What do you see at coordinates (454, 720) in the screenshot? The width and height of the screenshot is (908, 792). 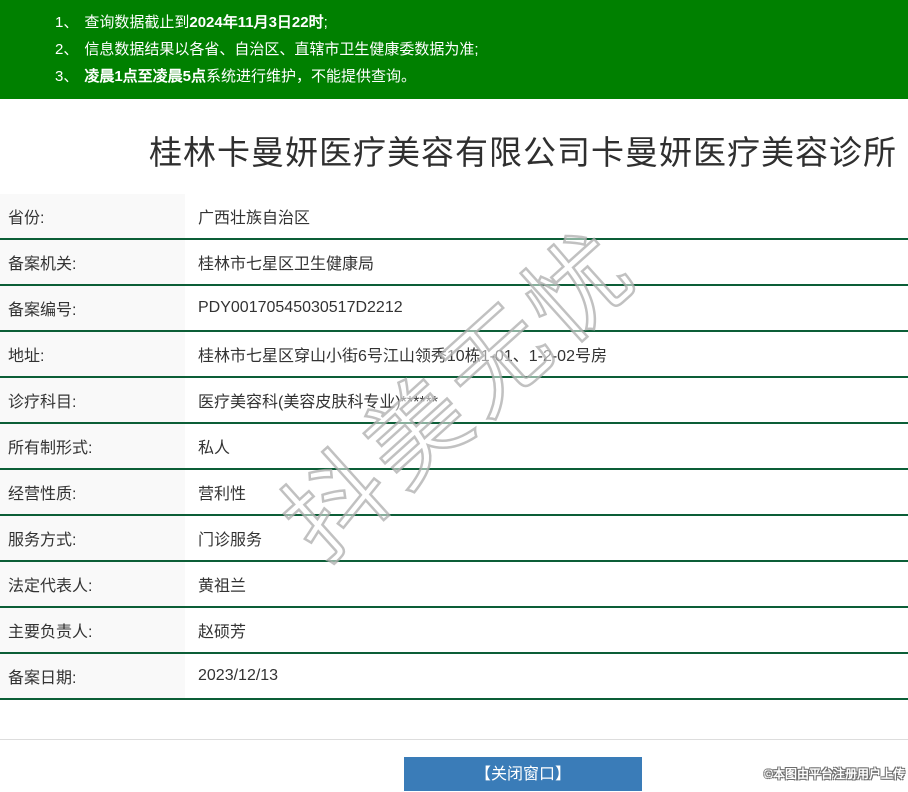 I see `bottom-divider` at bounding box center [454, 720].